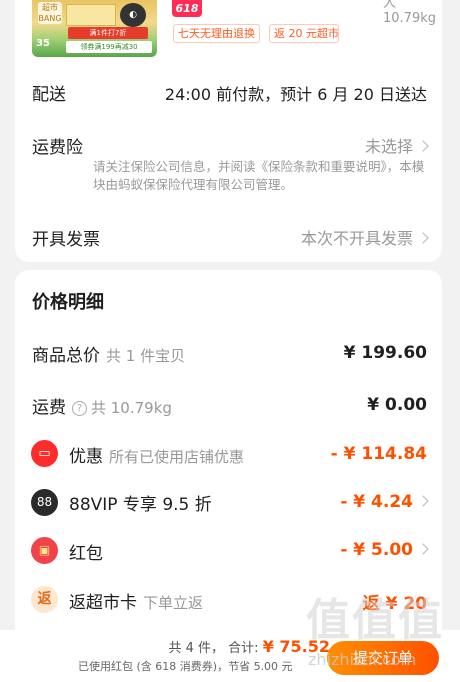 The width and height of the screenshot is (460, 682). I want to click on row-label: 商品总价, so click(66, 356).